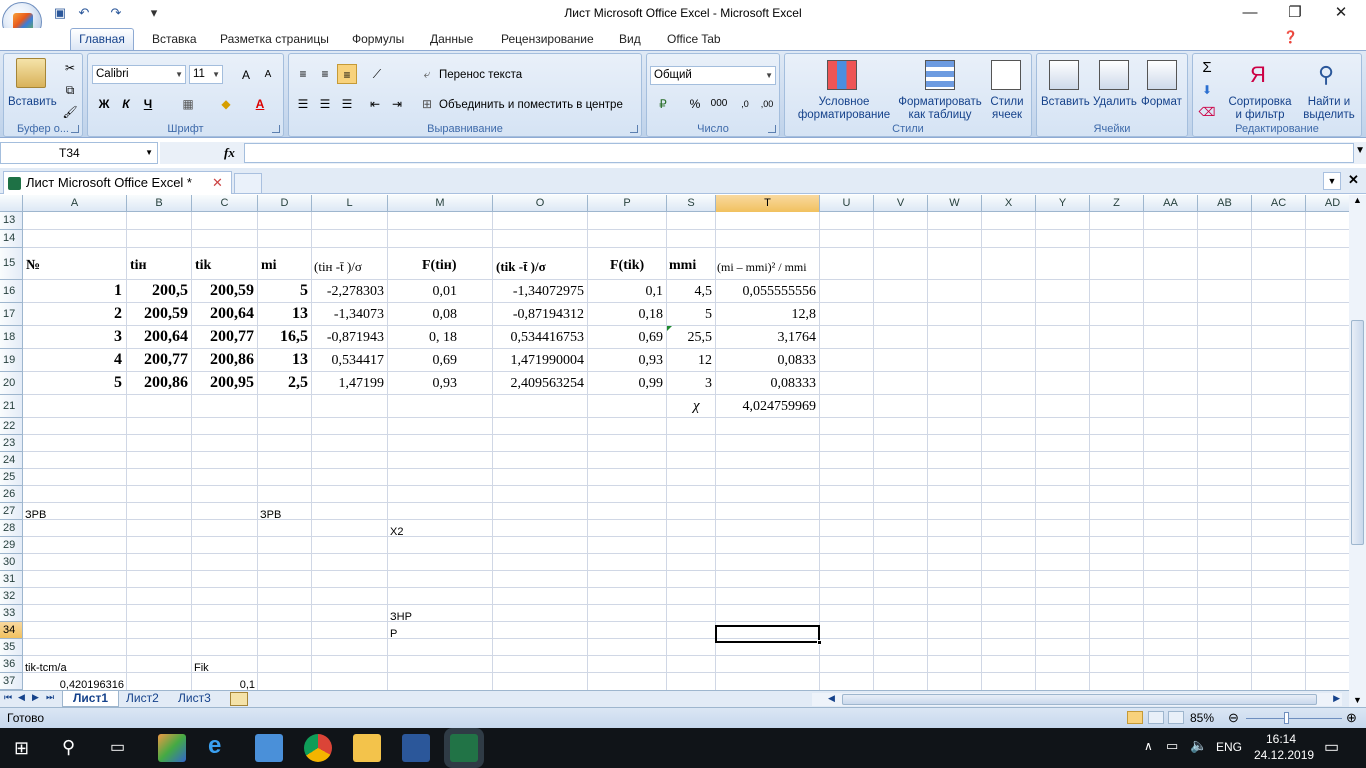 Image resolution: width=1366 pixels, height=768 pixels. Describe the element at coordinates (1114, 75) in the screenshot. I see `delete-cells-icon` at that location.